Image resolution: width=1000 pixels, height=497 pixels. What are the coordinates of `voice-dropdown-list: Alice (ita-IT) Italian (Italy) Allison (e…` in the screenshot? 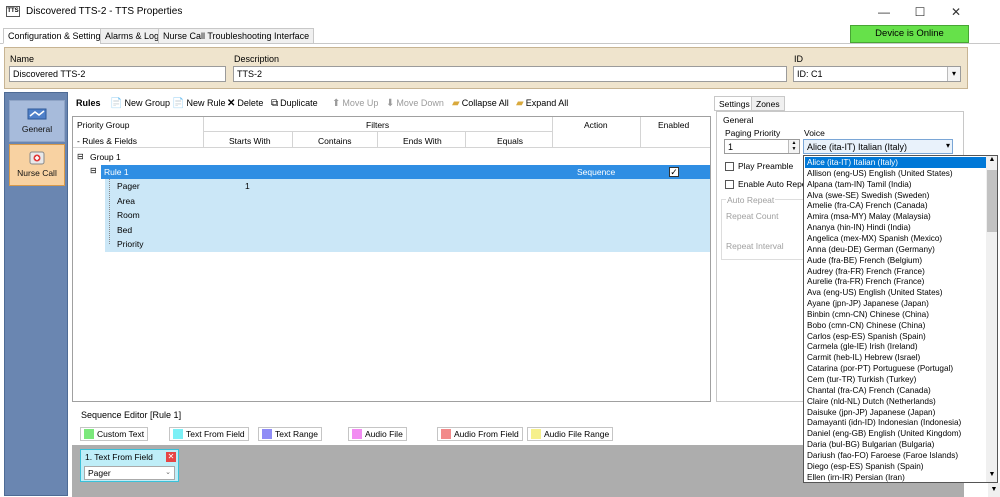 It's located at (900, 319).